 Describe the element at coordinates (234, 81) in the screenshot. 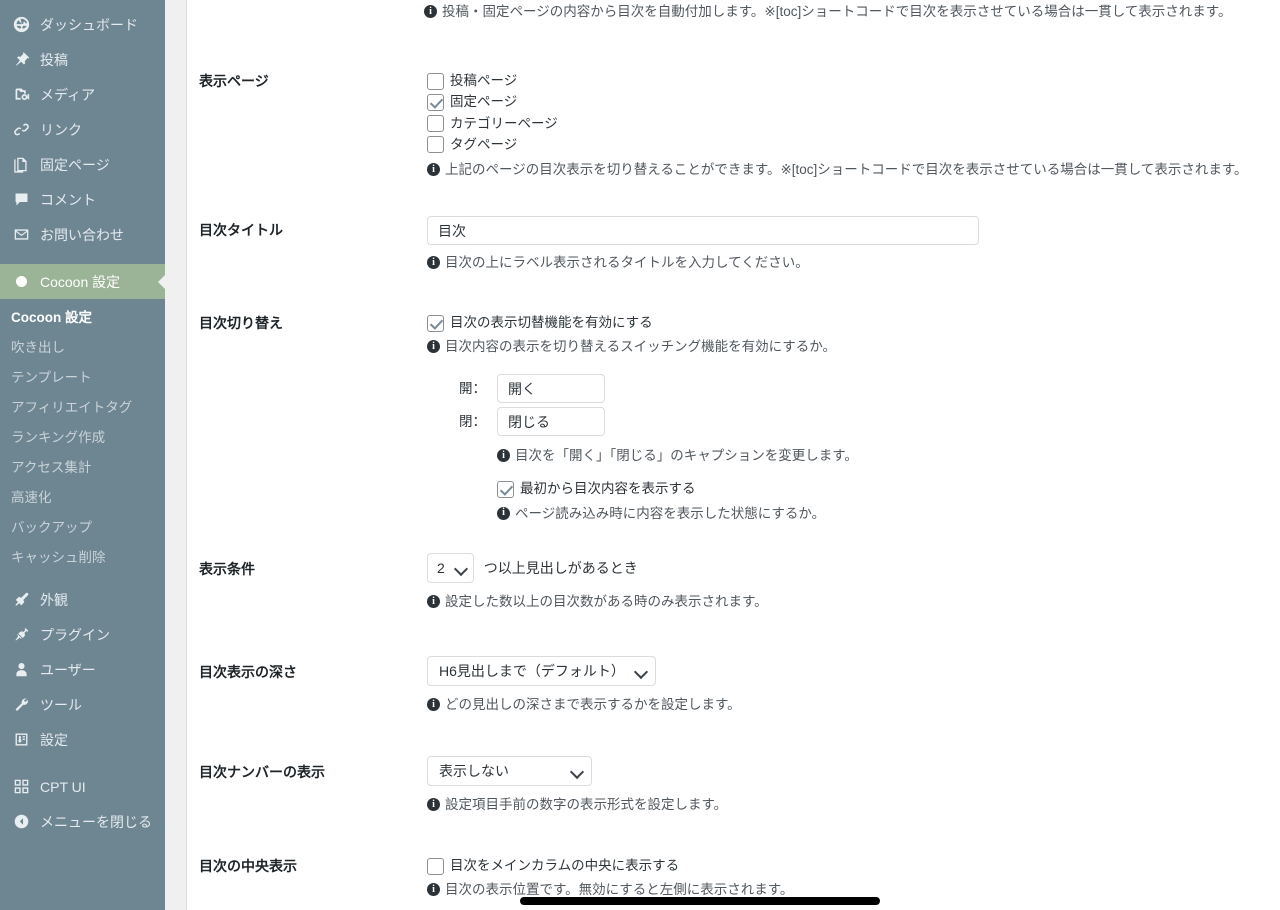

I see `row-label-display-pages: 表示ページ` at that location.